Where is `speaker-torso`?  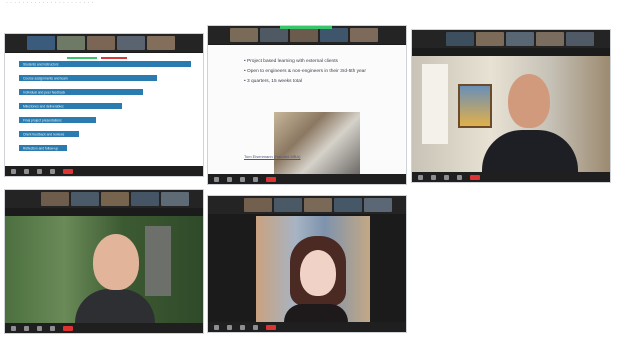 speaker-torso is located at coordinates (530, 151).